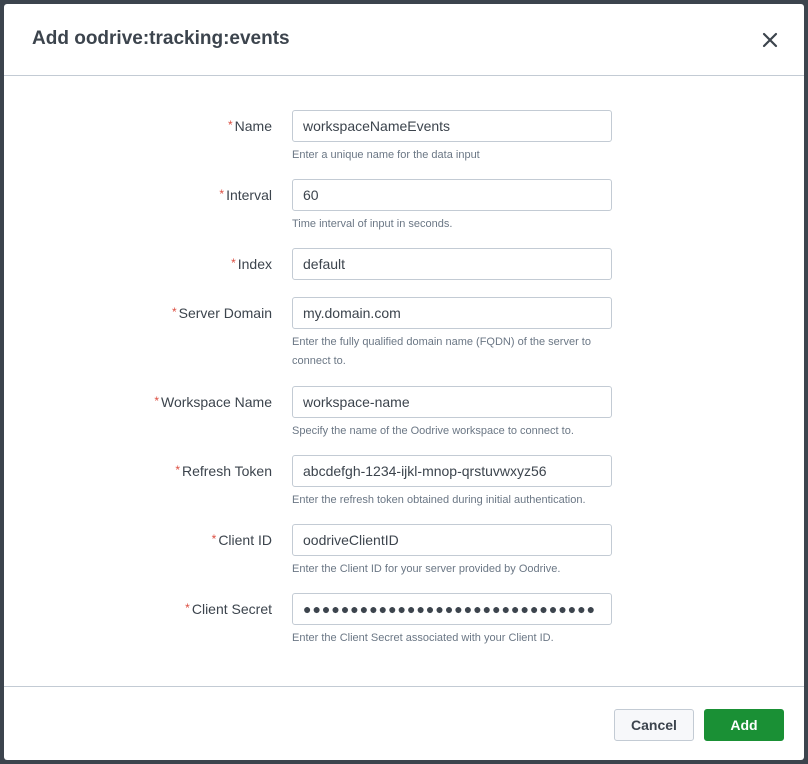  I want to click on field-label: * Server Domain, so click(221, 313).